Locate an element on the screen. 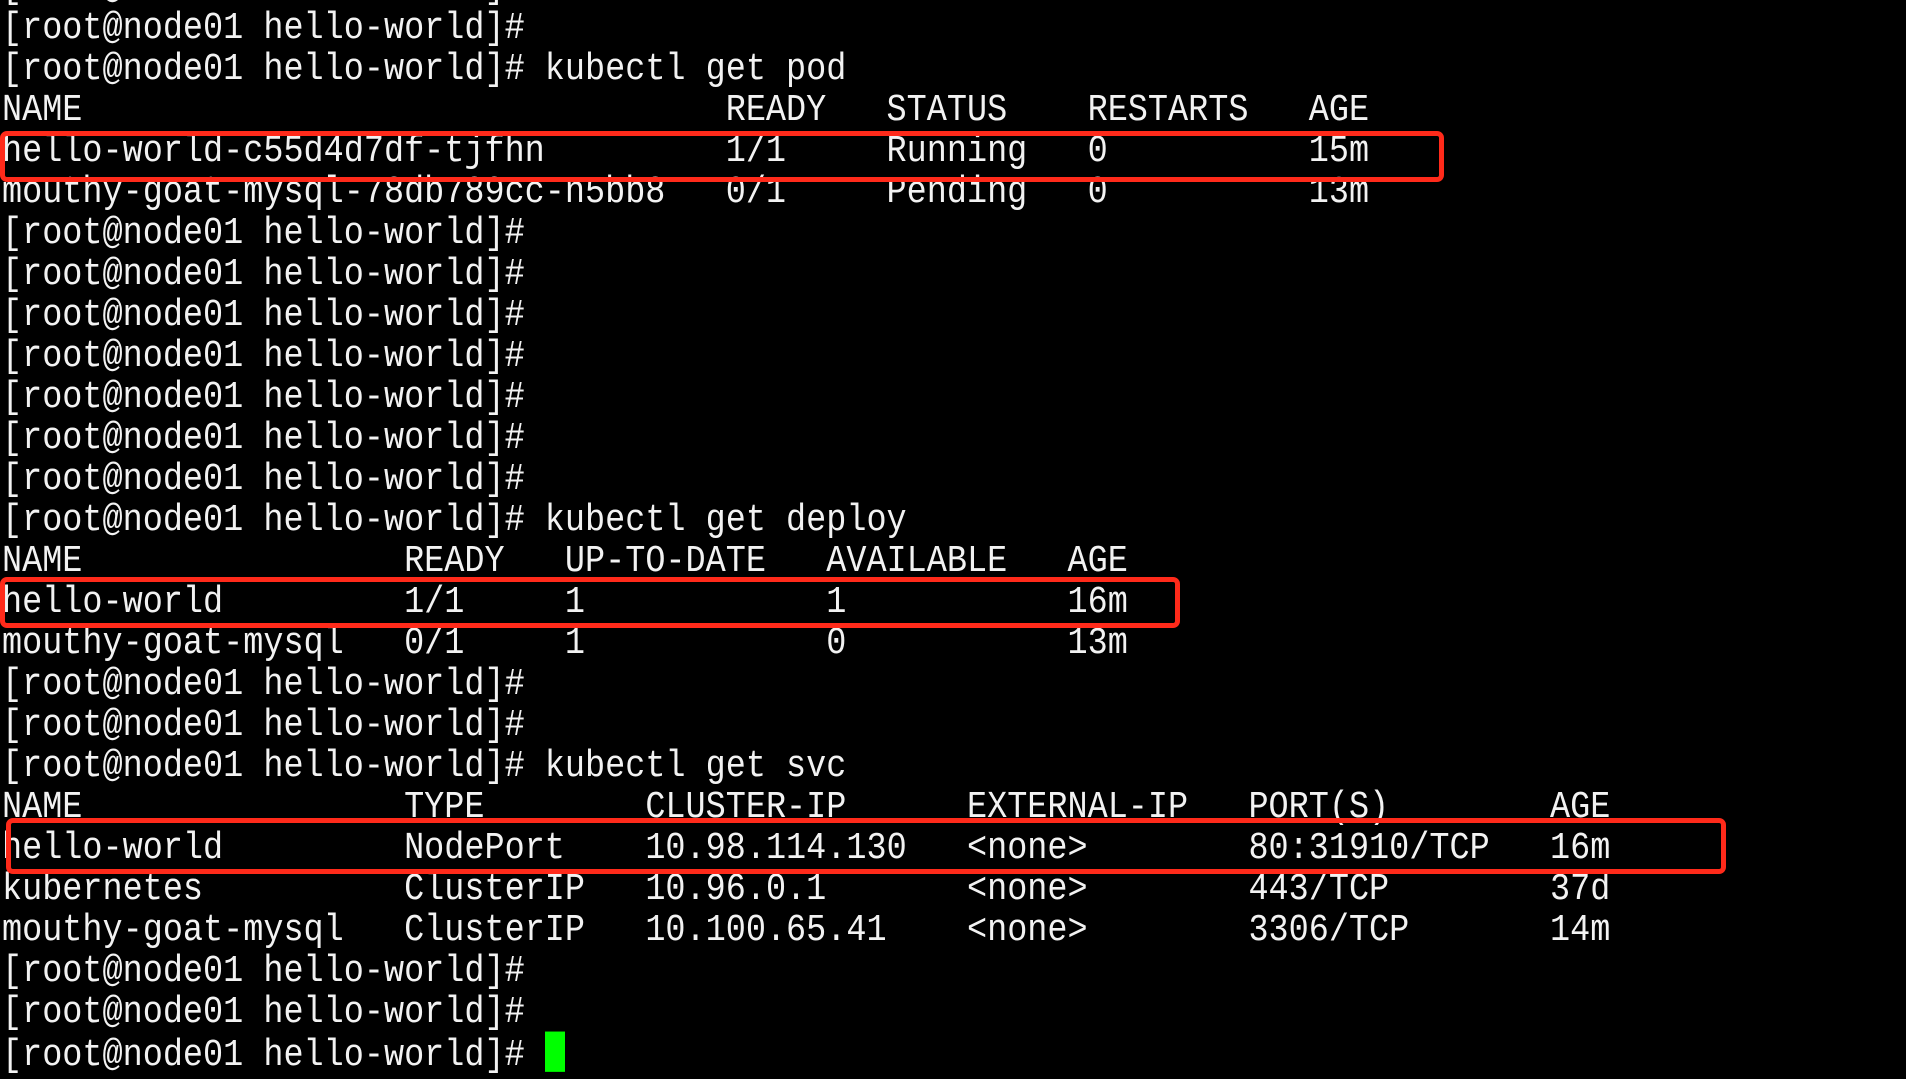 The height and width of the screenshot is (1079, 1906). table-cell: 0/1 is located at coordinates (484, 643).